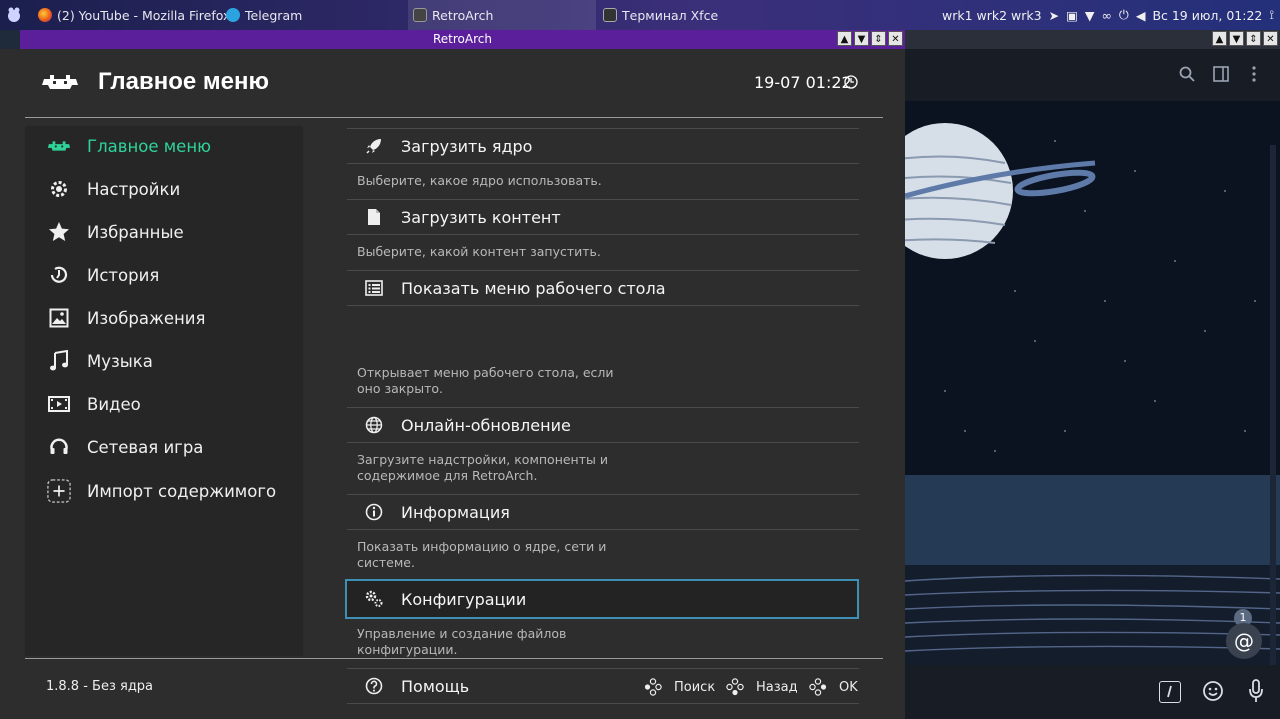  I want to click on window-title: RetroArch, so click(462, 39).